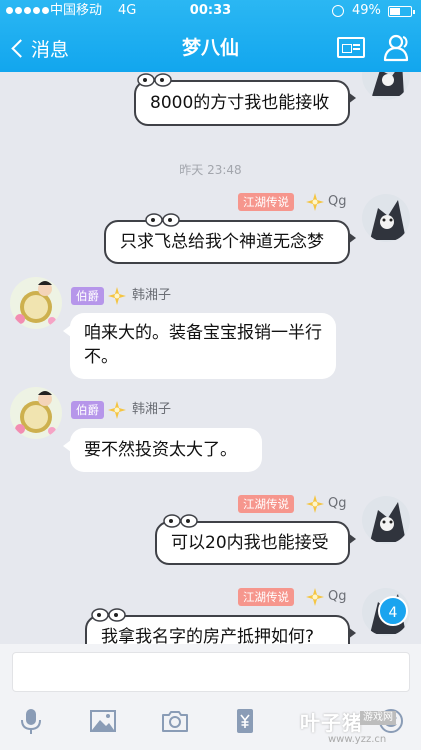 The height and width of the screenshot is (750, 421). What do you see at coordinates (393, 611) in the screenshot?
I see `unread-count-badge: 4` at bounding box center [393, 611].